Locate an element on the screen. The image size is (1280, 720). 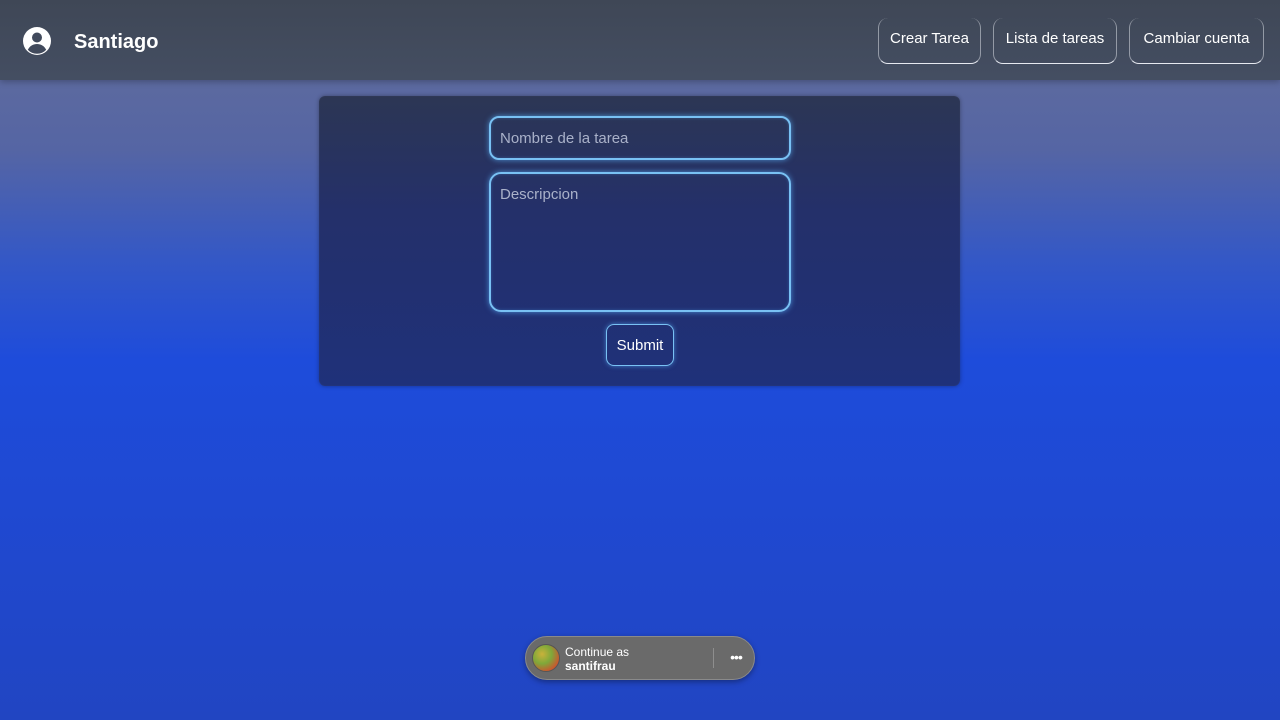
nav-cambiar-cuenta-label: Cambiar cuenta is located at coordinates (1196, 38).